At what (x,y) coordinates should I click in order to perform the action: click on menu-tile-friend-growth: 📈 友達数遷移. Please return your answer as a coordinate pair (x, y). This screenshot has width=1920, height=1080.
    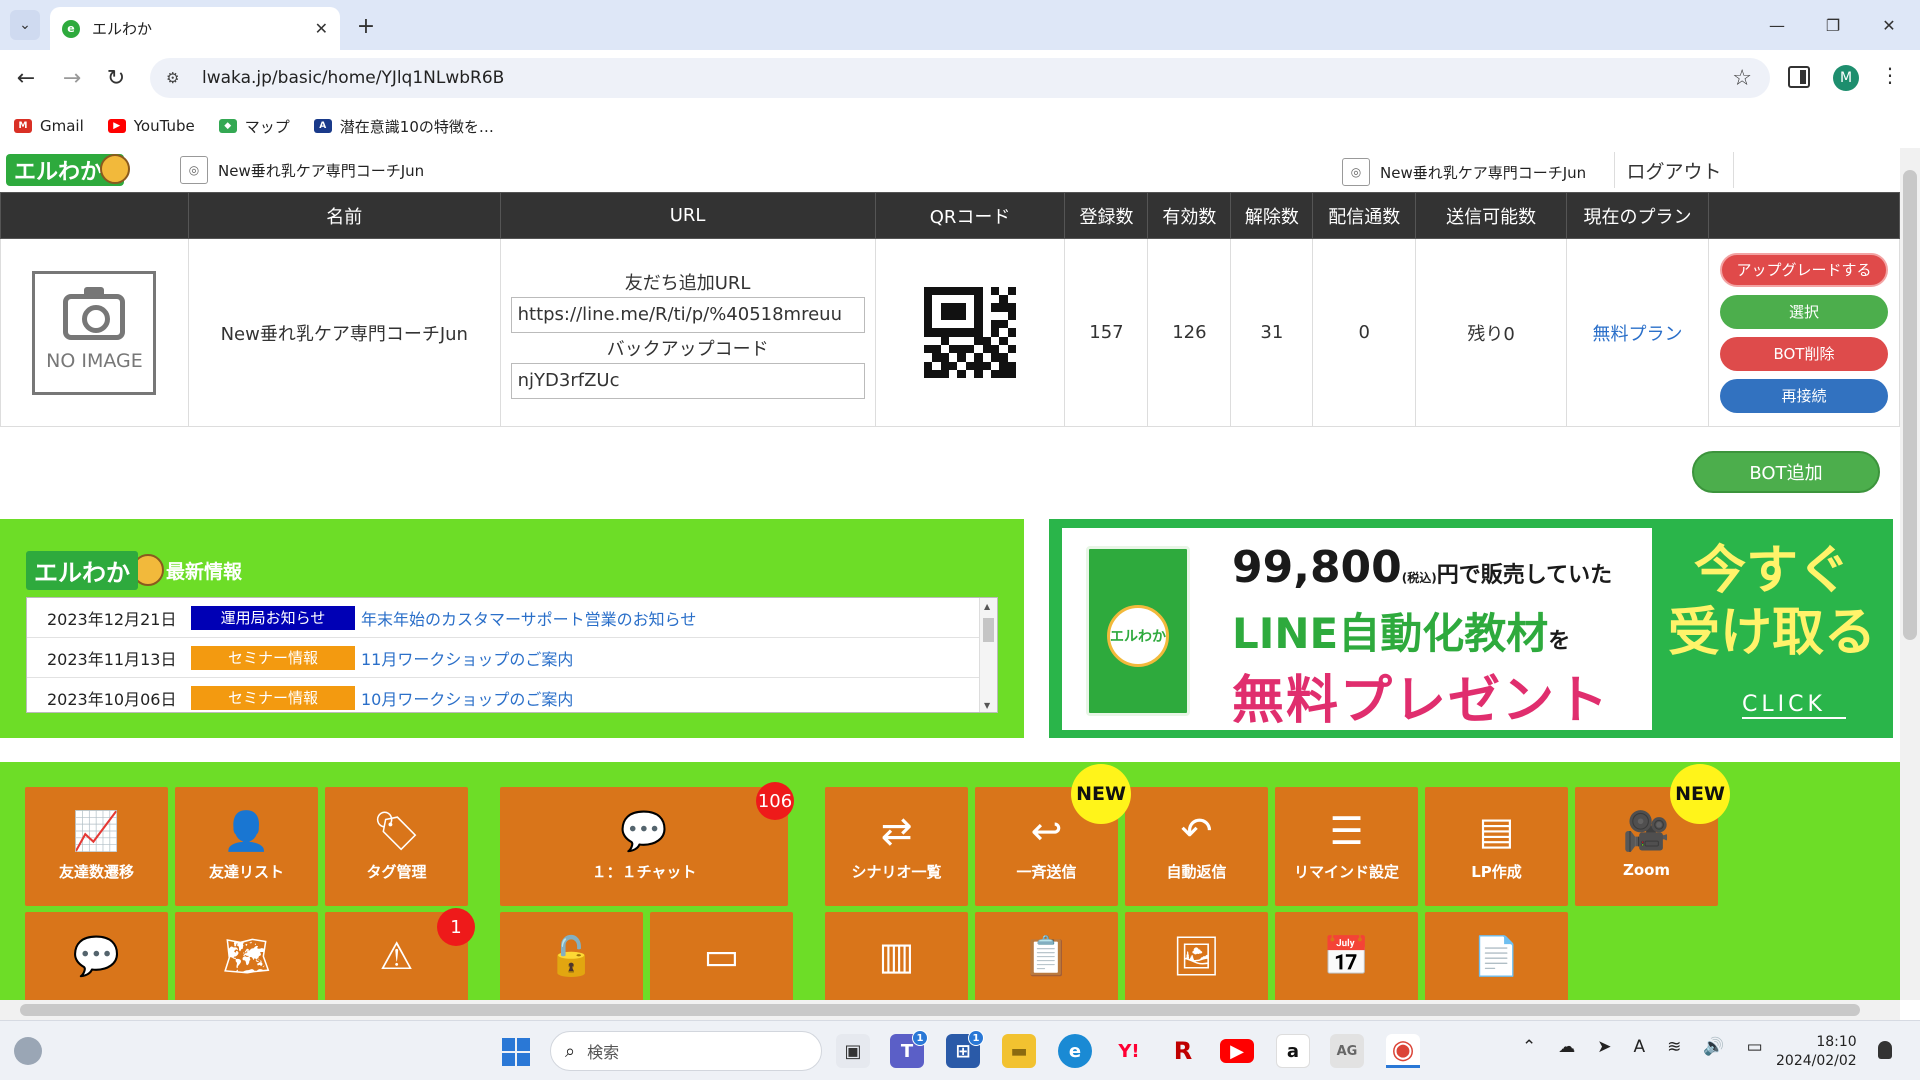
    Looking at the image, I should click on (96, 846).